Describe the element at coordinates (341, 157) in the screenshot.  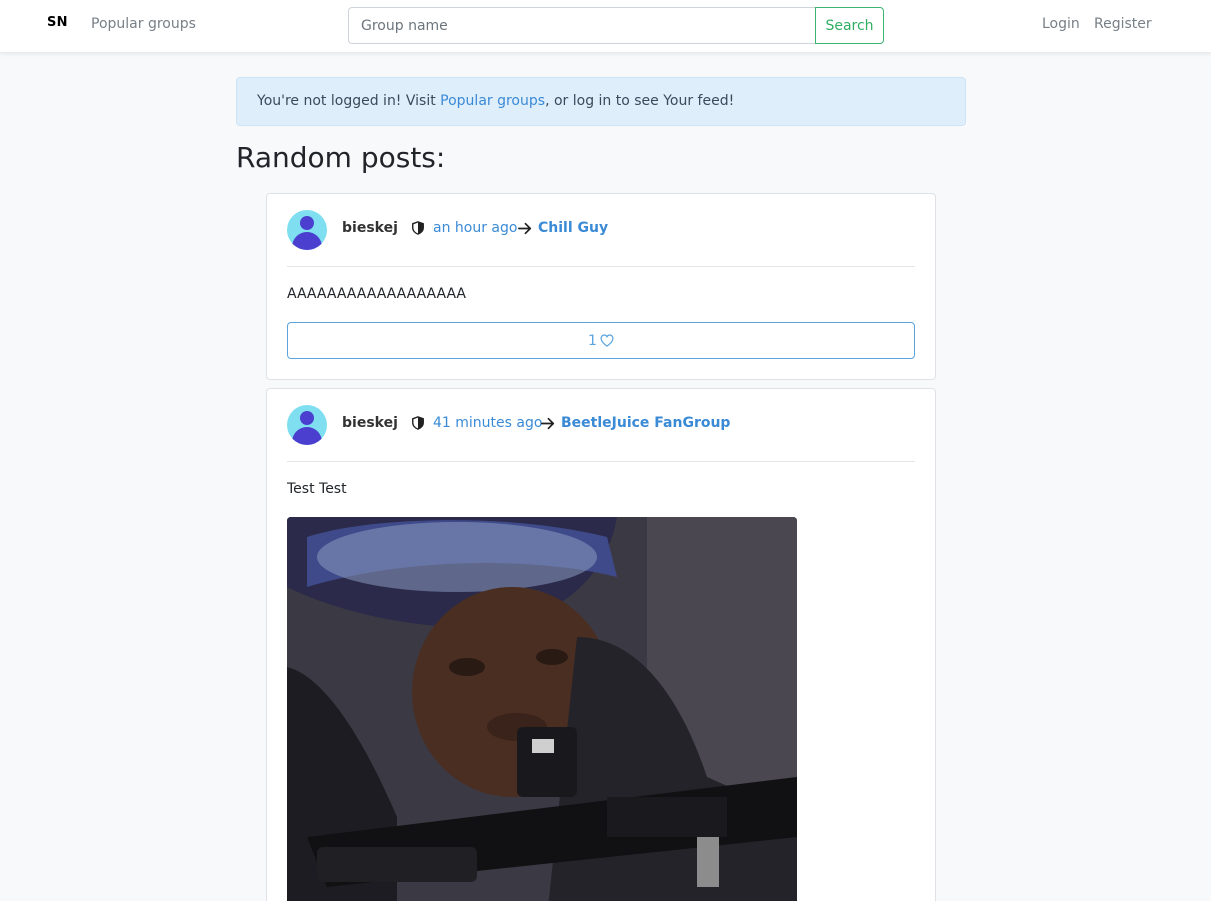
I see `page-title: Random posts:` at that location.